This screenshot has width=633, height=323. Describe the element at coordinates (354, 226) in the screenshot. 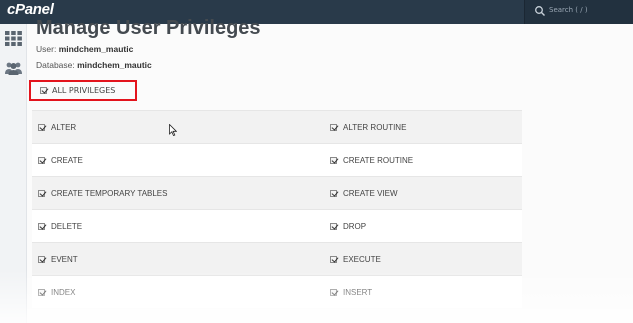

I see `privilege-label: DROP` at that location.